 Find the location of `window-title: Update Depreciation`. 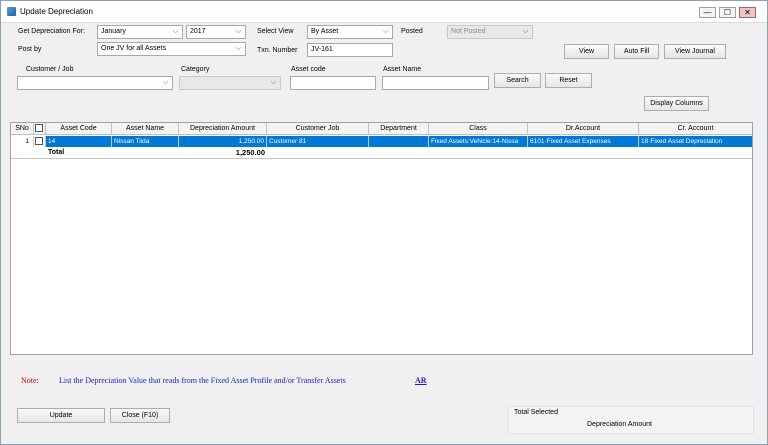

window-title: Update Depreciation is located at coordinates (56, 11).